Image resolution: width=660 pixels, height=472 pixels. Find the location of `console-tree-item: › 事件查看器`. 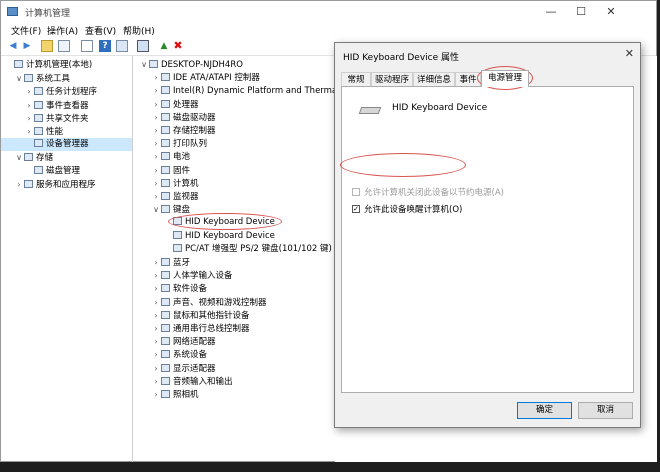

console-tree-item: › 事件查看器 is located at coordinates (66, 105).